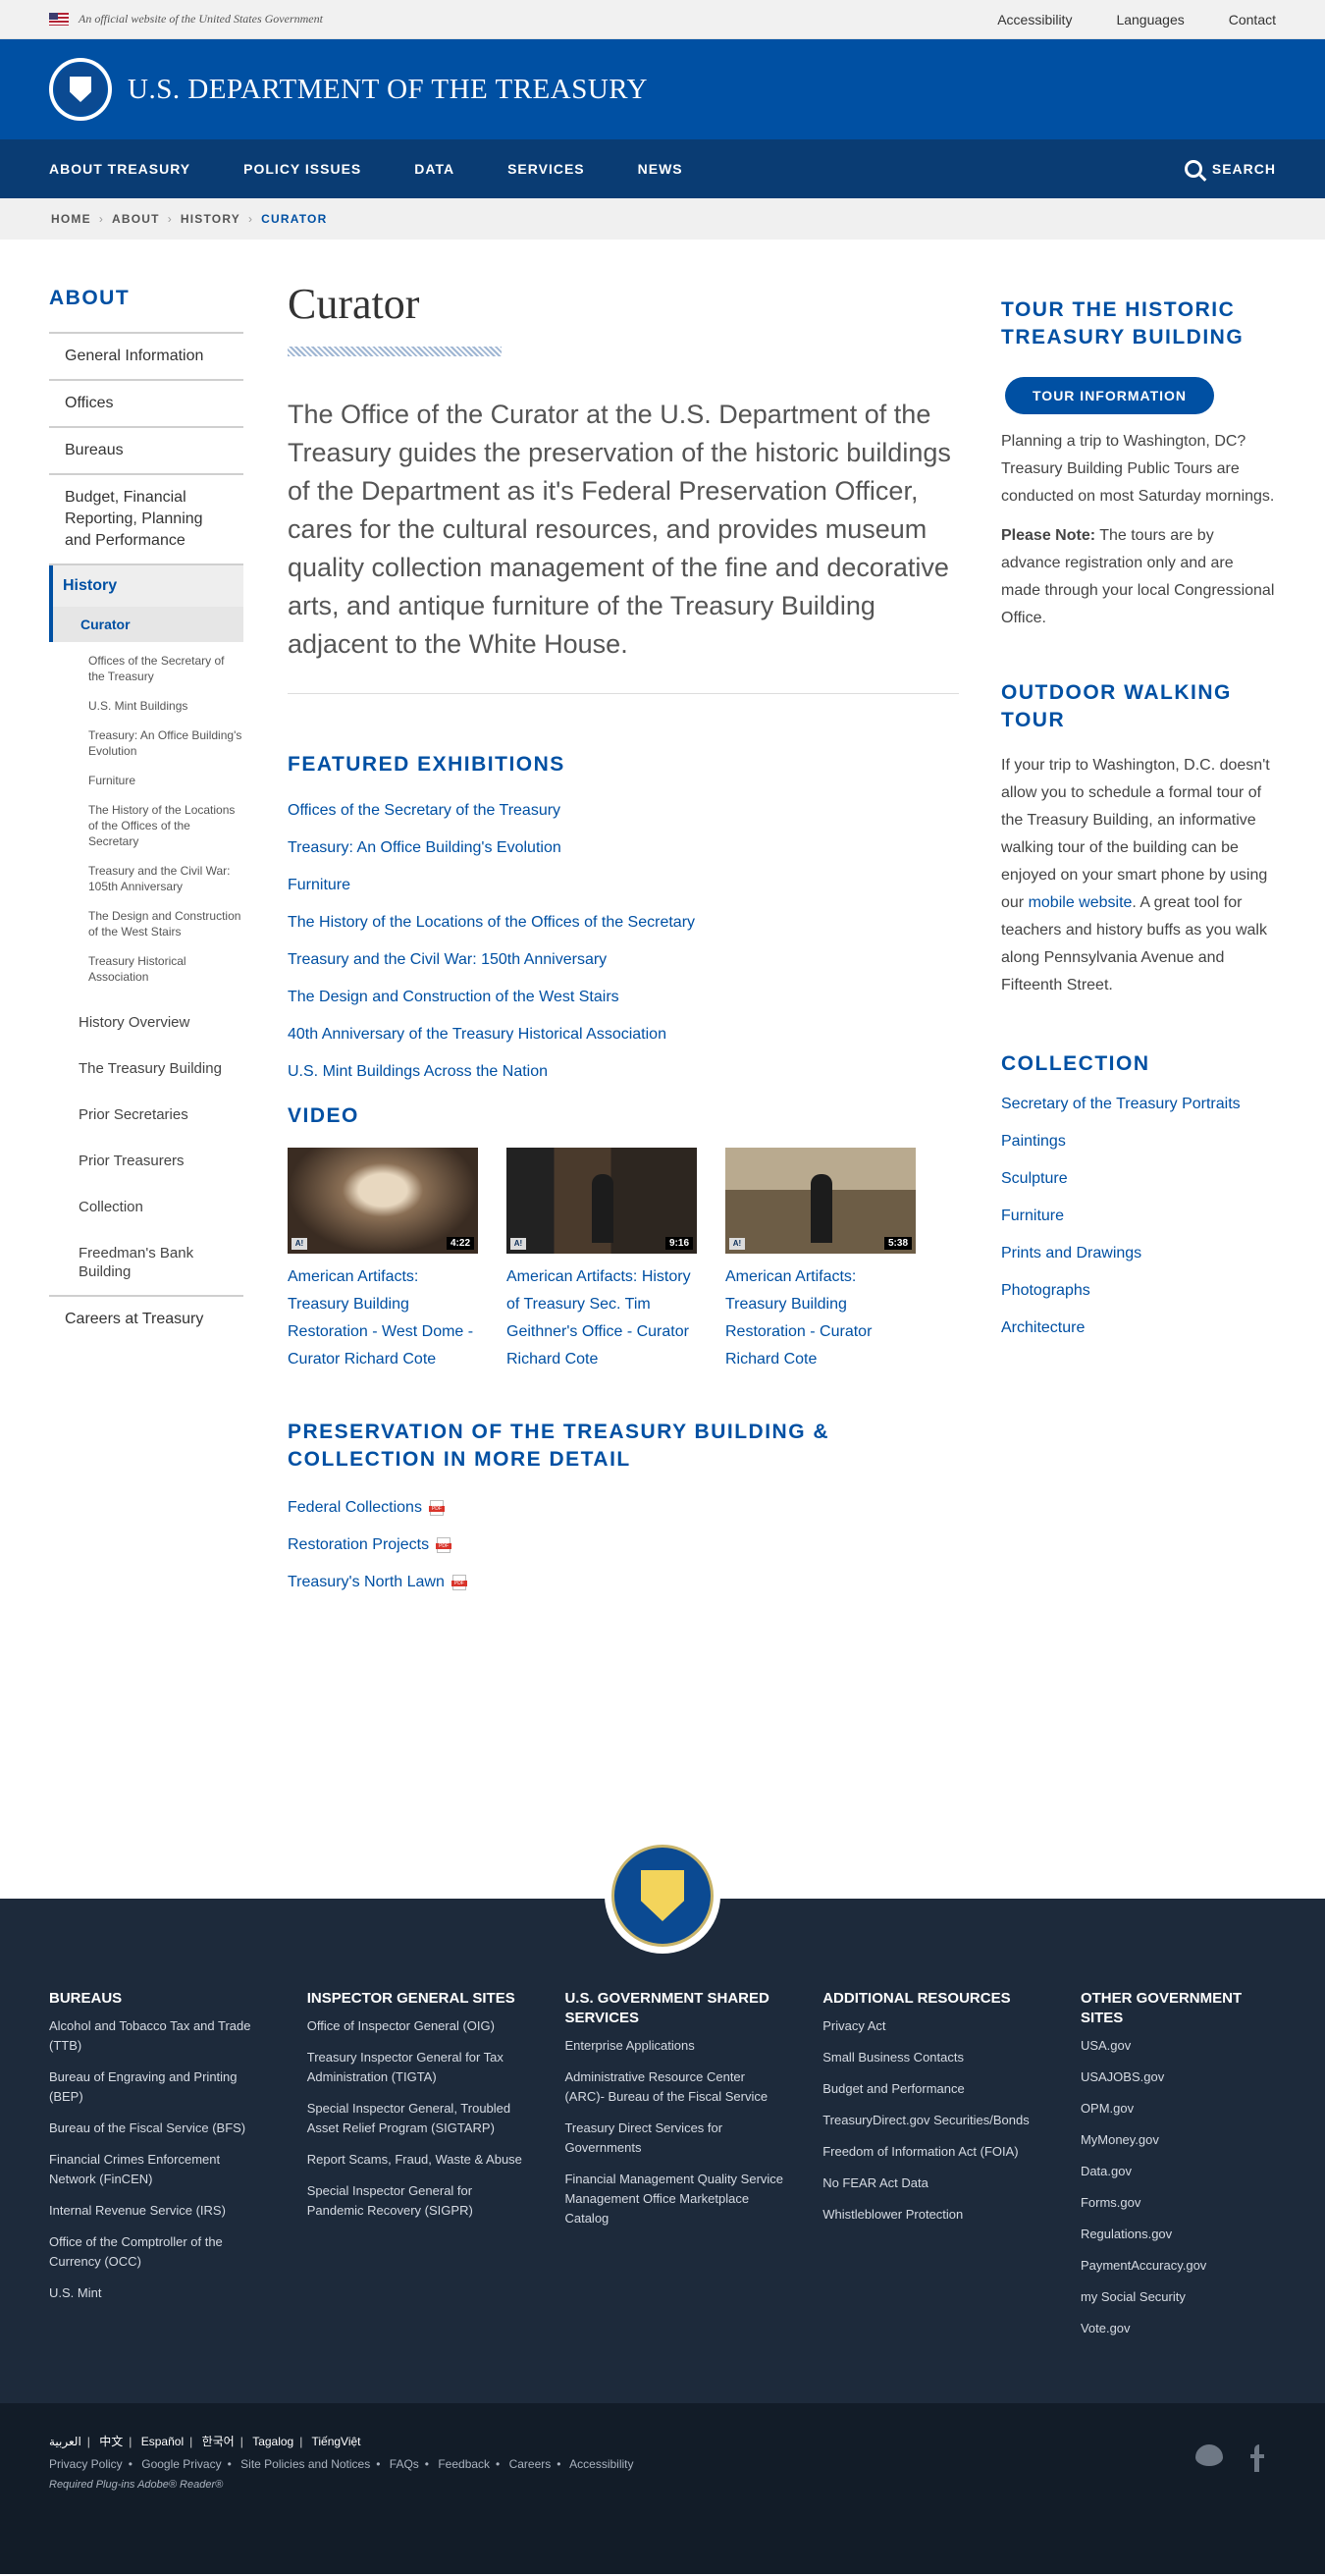 The image size is (1325, 2576). I want to click on sidebar-item-prior-treasurers: Prior Treasurers, so click(146, 1161).